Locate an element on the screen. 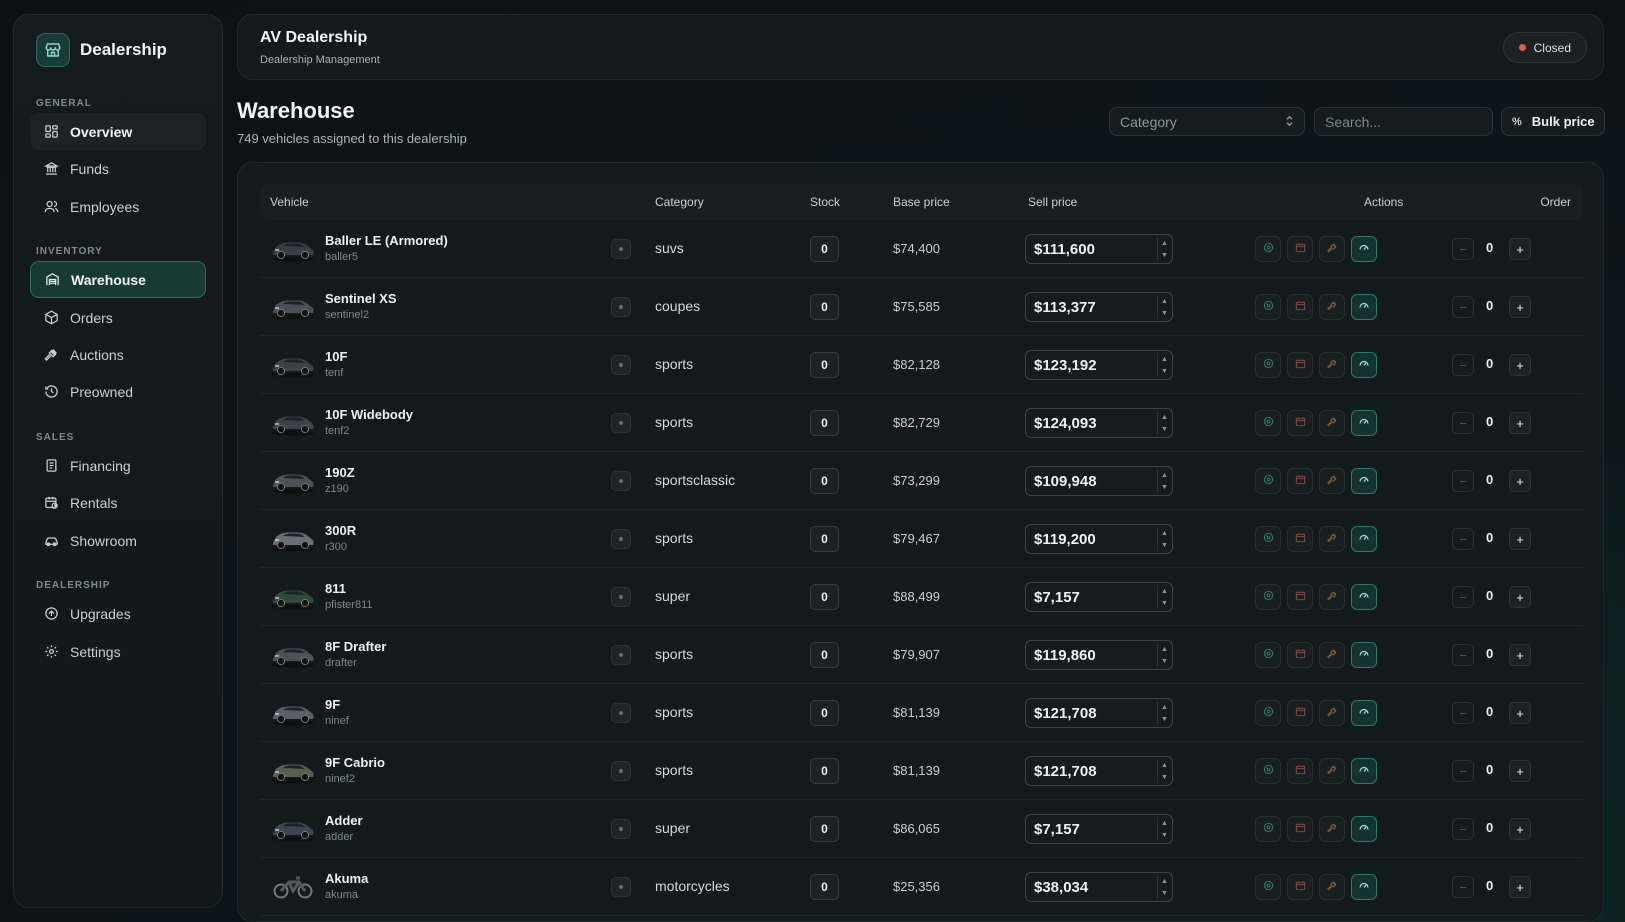 This screenshot has height=922, width=1625. category-select: Category is located at coordinates (1207, 121).